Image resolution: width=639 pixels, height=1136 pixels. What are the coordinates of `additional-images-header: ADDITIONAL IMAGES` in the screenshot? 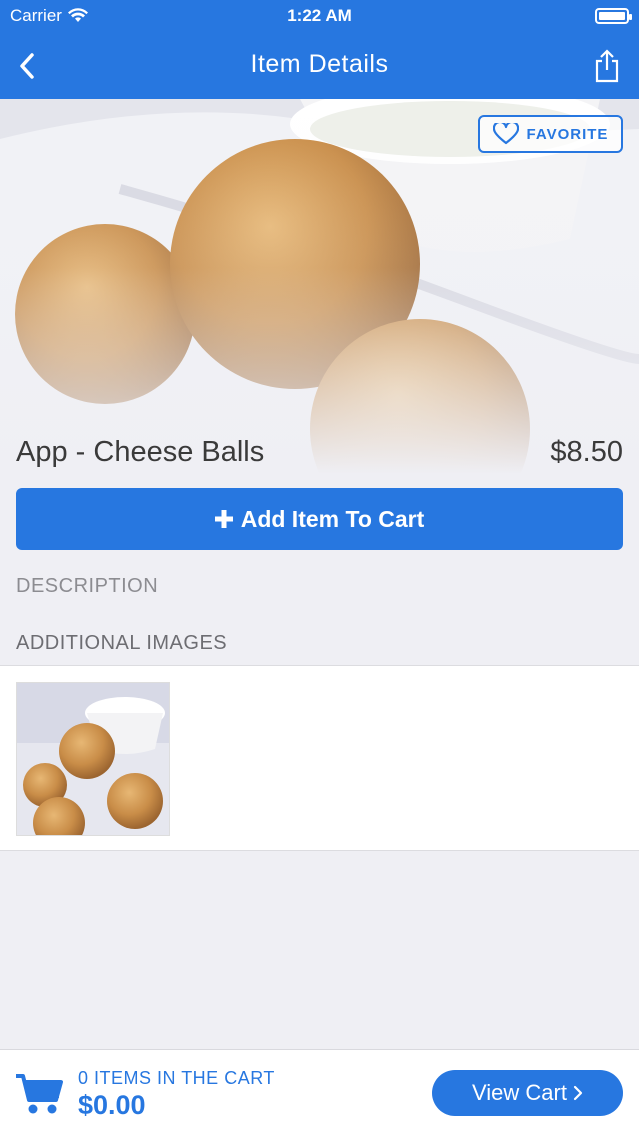 It's located at (122, 643).